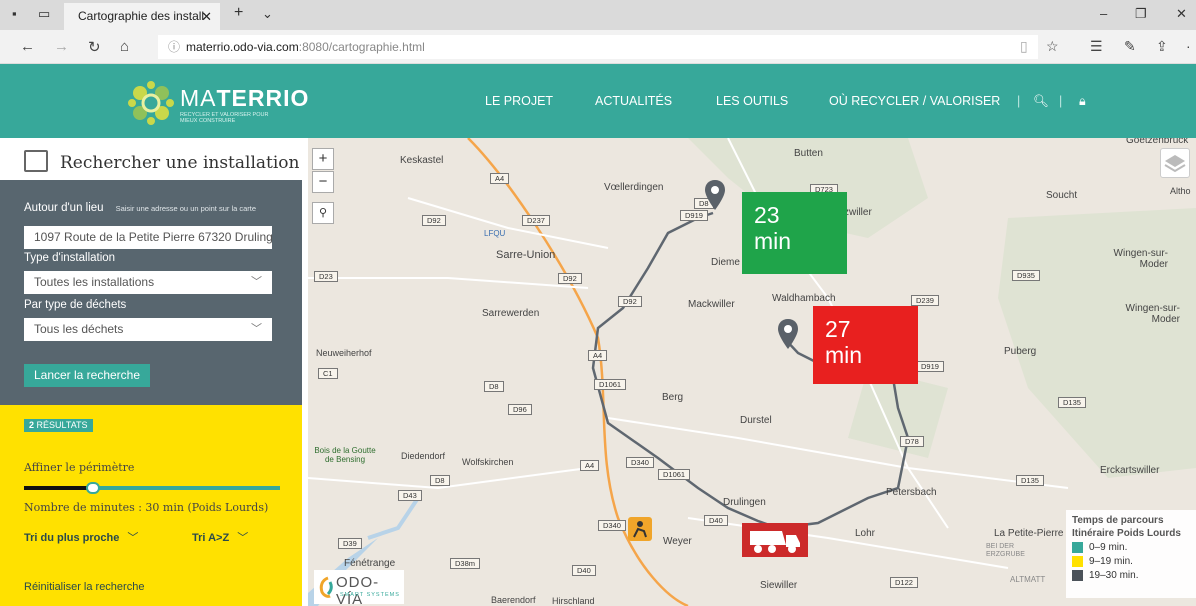 The image size is (1196, 606). What do you see at coordinates (59, 488) in the screenshot?
I see `slider-fill` at bounding box center [59, 488].